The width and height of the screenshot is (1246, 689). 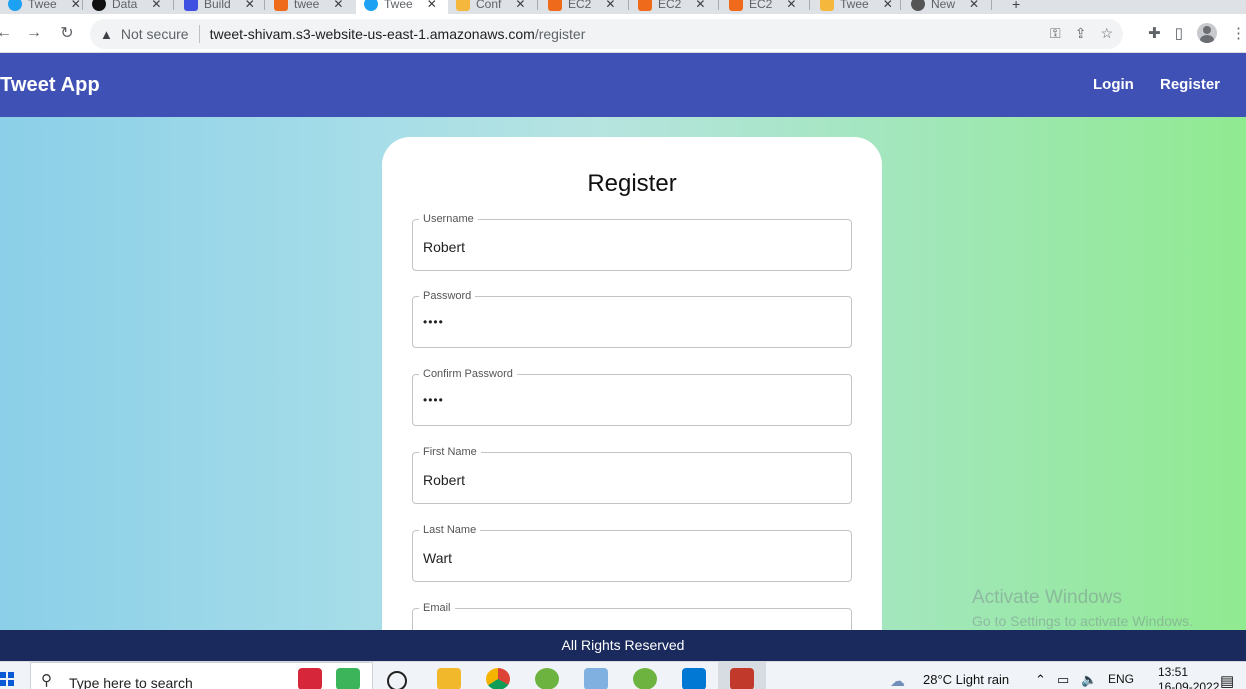 I want to click on tab-label: EC2, so click(x=580, y=5).